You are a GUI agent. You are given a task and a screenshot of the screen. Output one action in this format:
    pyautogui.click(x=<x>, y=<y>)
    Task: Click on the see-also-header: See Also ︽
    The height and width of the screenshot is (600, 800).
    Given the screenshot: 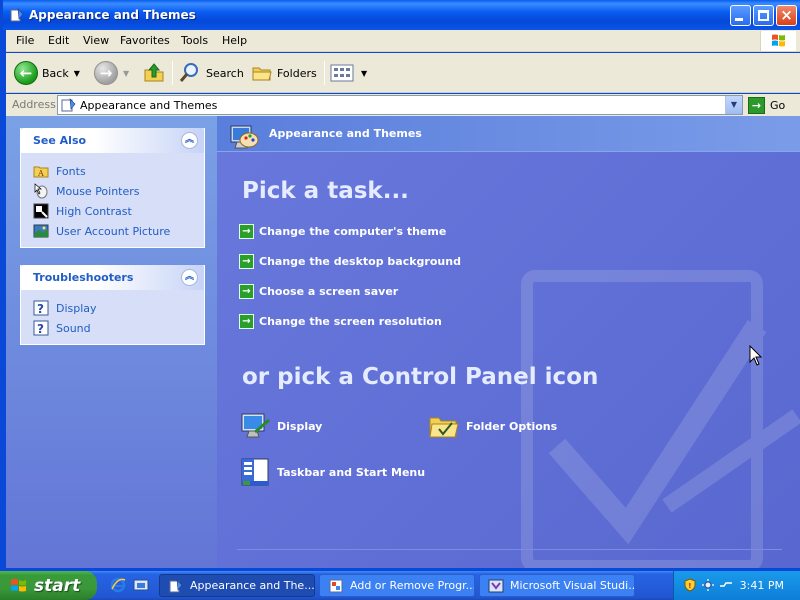 What is the action you would take?
    pyautogui.click(x=112, y=140)
    